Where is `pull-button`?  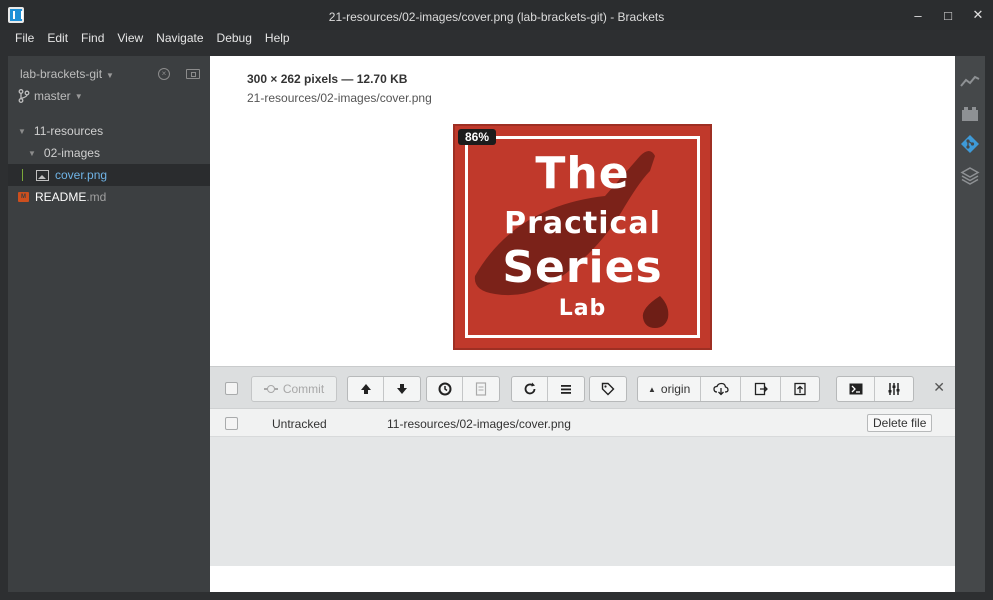
pull-button is located at coordinates (402, 389).